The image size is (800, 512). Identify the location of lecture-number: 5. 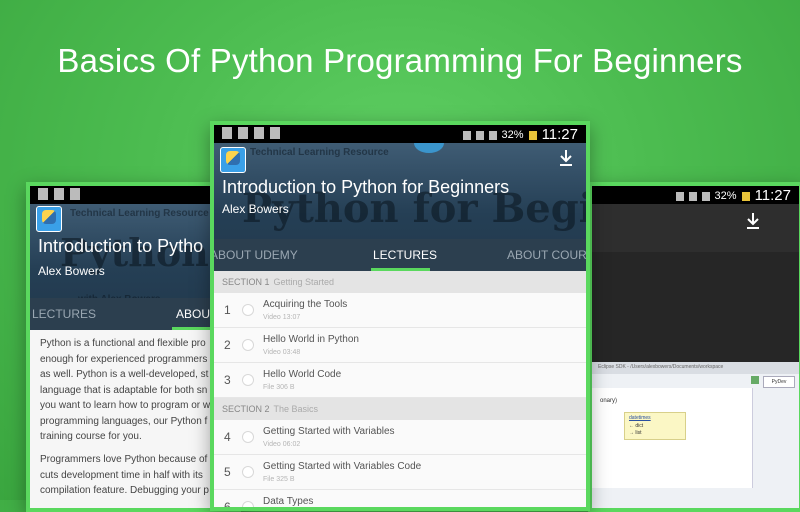
(227, 472).